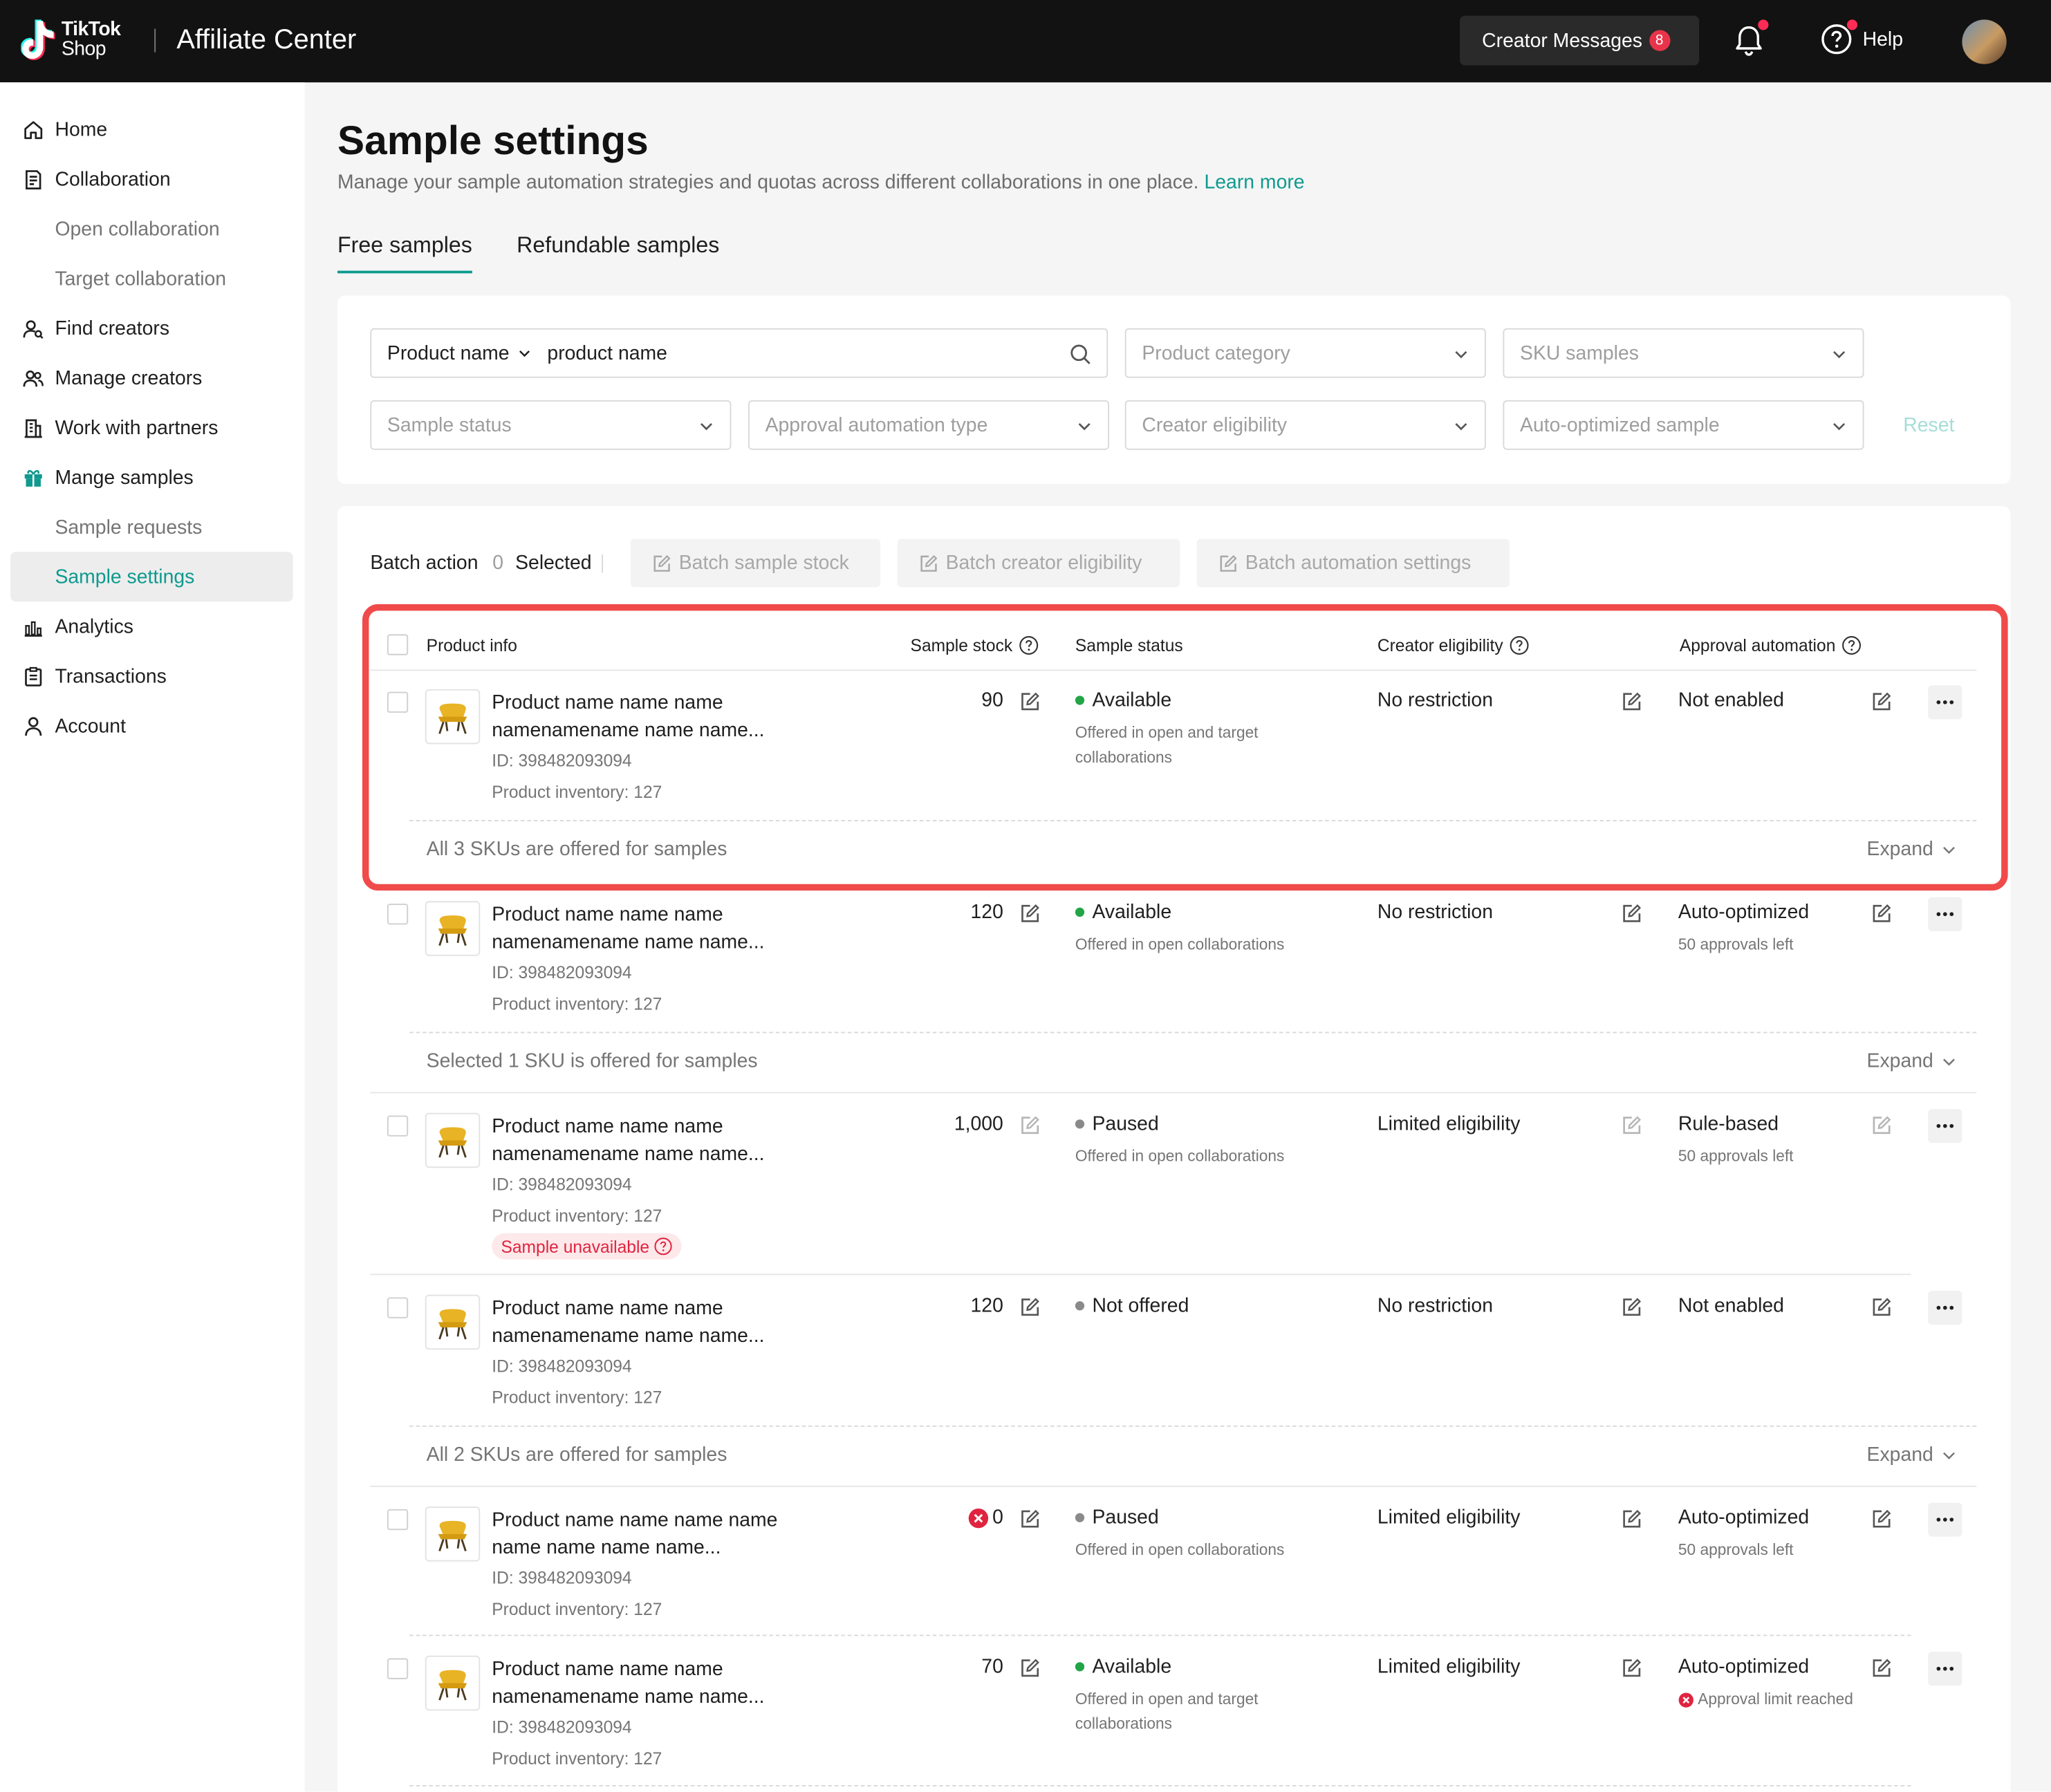  I want to click on sidebar-item-collaboration: Collaboration, so click(151, 179).